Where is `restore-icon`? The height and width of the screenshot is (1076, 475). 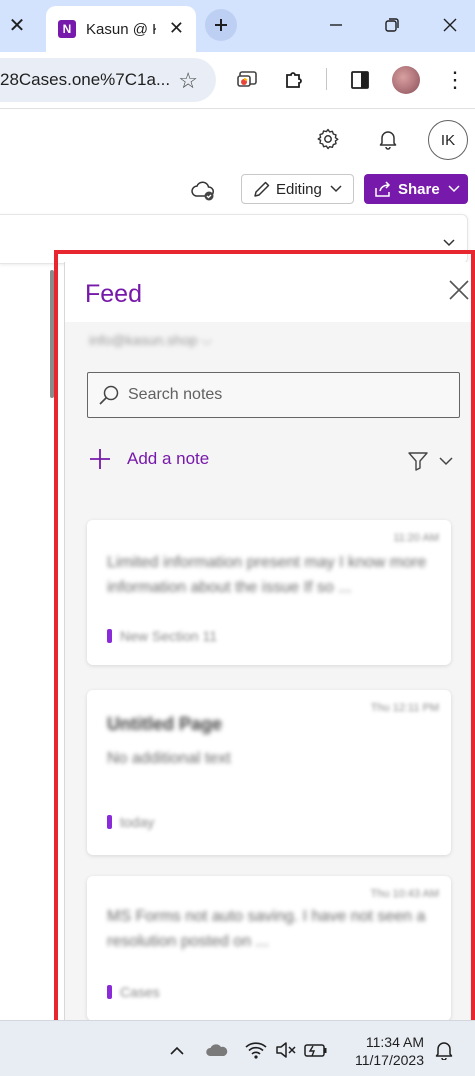
restore-icon is located at coordinates (392, 25).